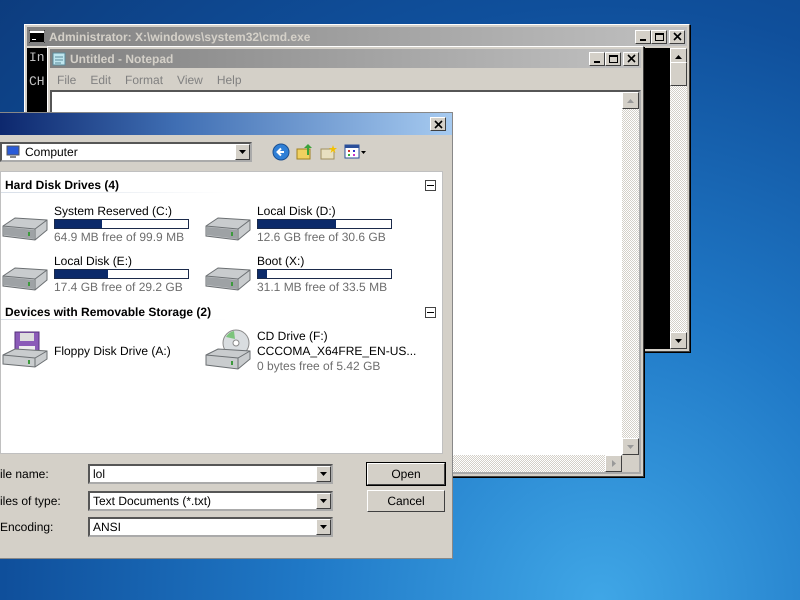 Image resolution: width=800 pixels, height=600 pixels. I want to click on free-space-text: 12.6 GB free of 30.6 GB, so click(322, 237).